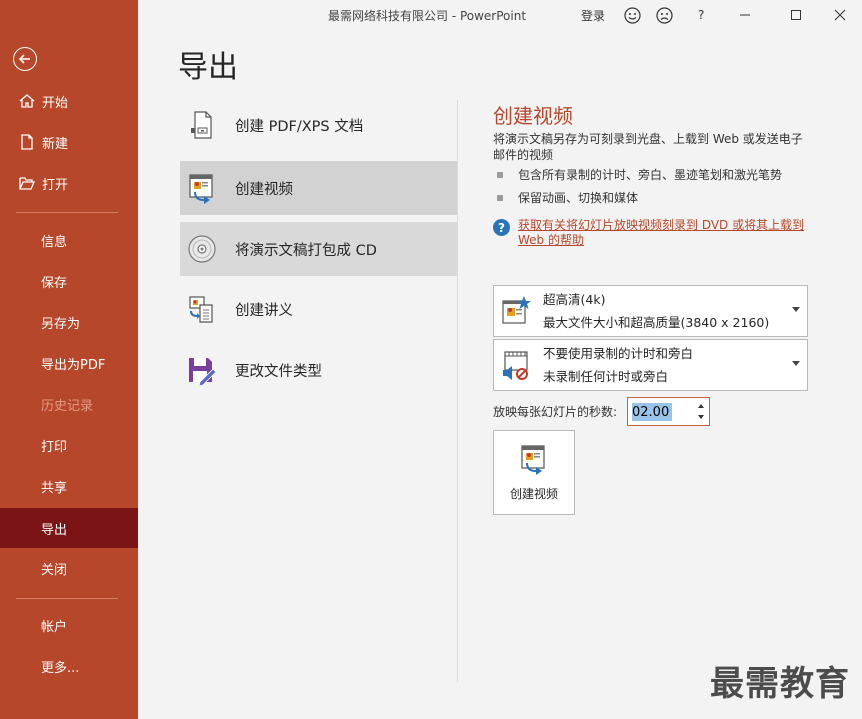  I want to click on sidebar-item-label: 关闭, so click(54, 570).